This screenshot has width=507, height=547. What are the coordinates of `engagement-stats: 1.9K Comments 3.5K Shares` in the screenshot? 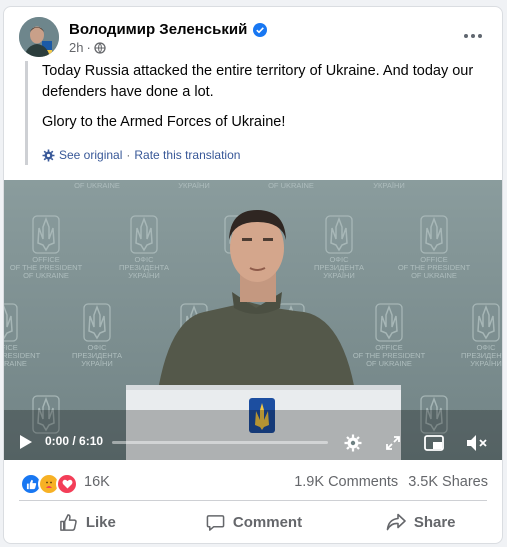 It's located at (391, 482).